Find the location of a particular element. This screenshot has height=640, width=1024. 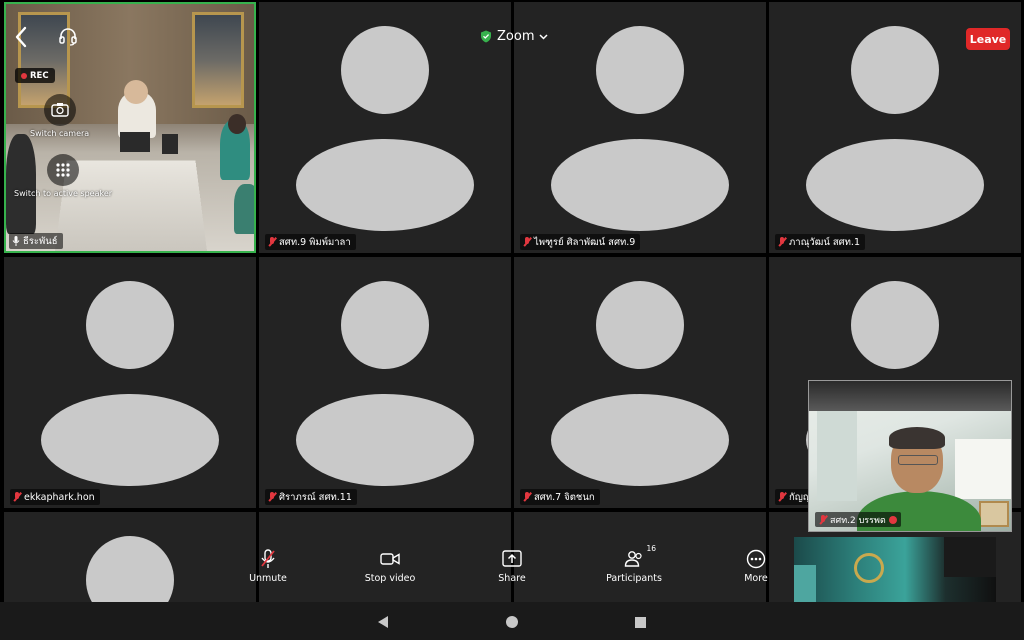

chevron-left-icon is located at coordinates (21, 37).